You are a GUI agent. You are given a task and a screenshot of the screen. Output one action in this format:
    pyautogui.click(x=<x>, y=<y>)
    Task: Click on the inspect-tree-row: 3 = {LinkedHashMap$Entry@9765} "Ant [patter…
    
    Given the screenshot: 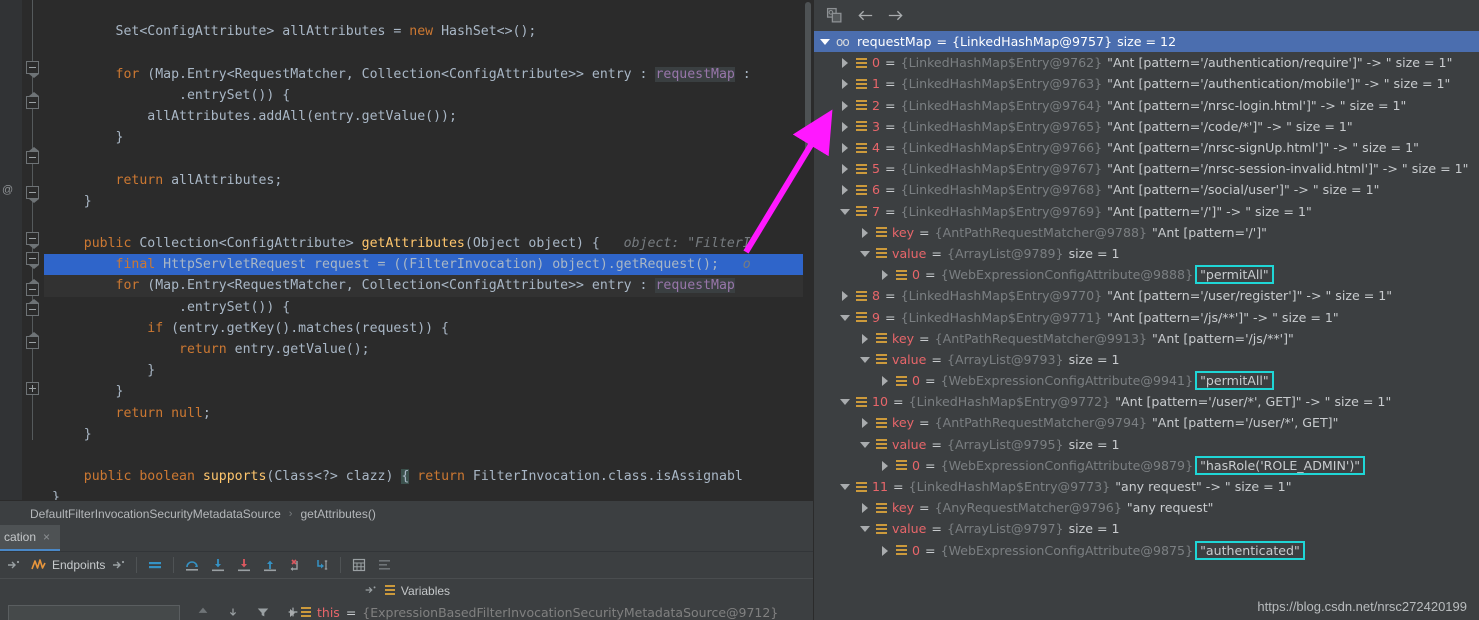 What is the action you would take?
    pyautogui.click(x=1146, y=126)
    